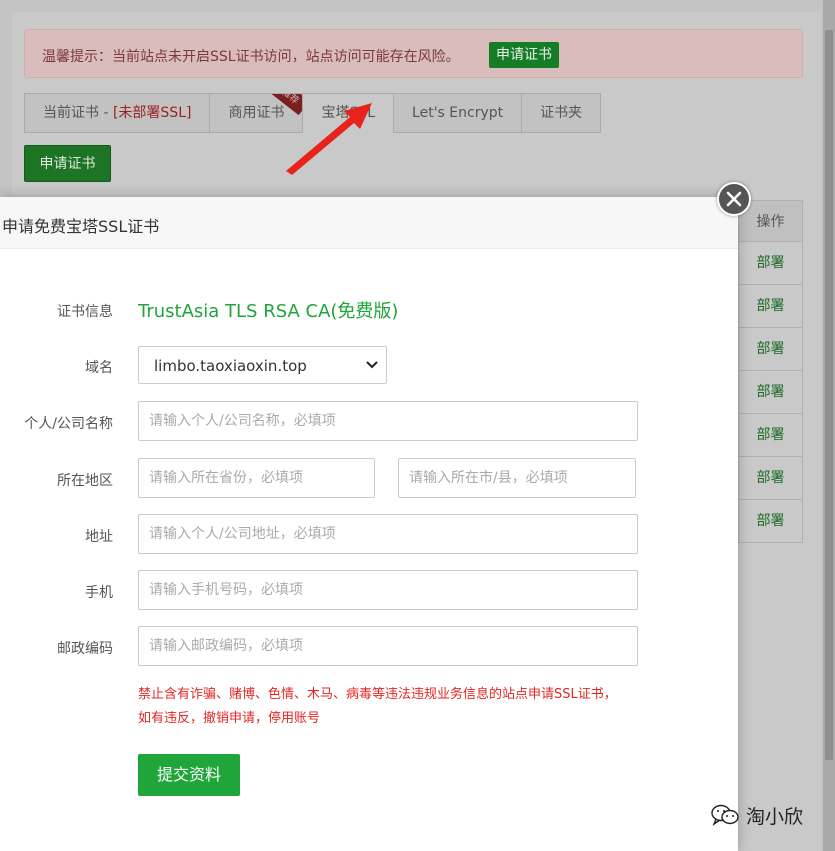  I want to click on close-icon, so click(734, 199).